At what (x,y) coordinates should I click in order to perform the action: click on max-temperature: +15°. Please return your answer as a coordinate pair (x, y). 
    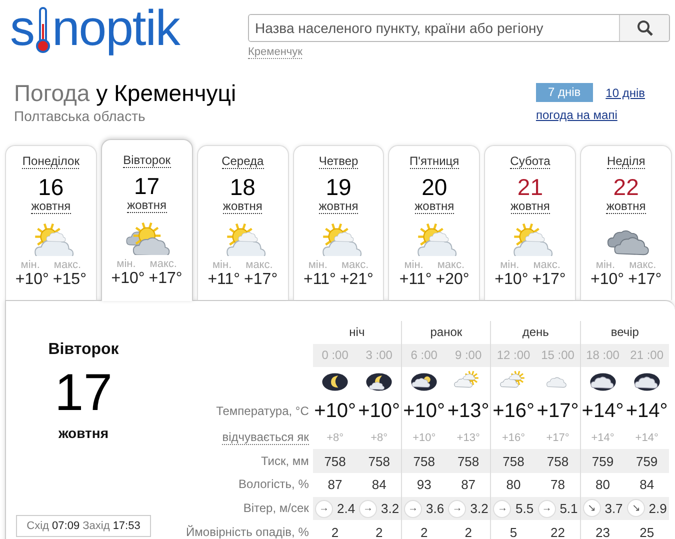
    Looking at the image, I should click on (69, 280).